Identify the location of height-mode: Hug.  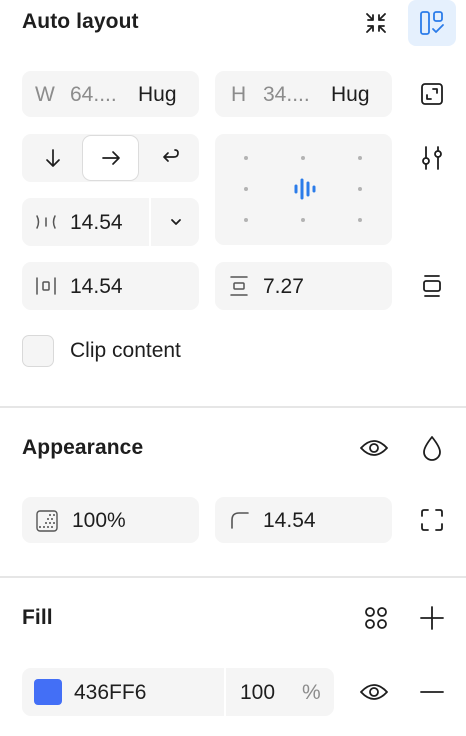
(350, 95).